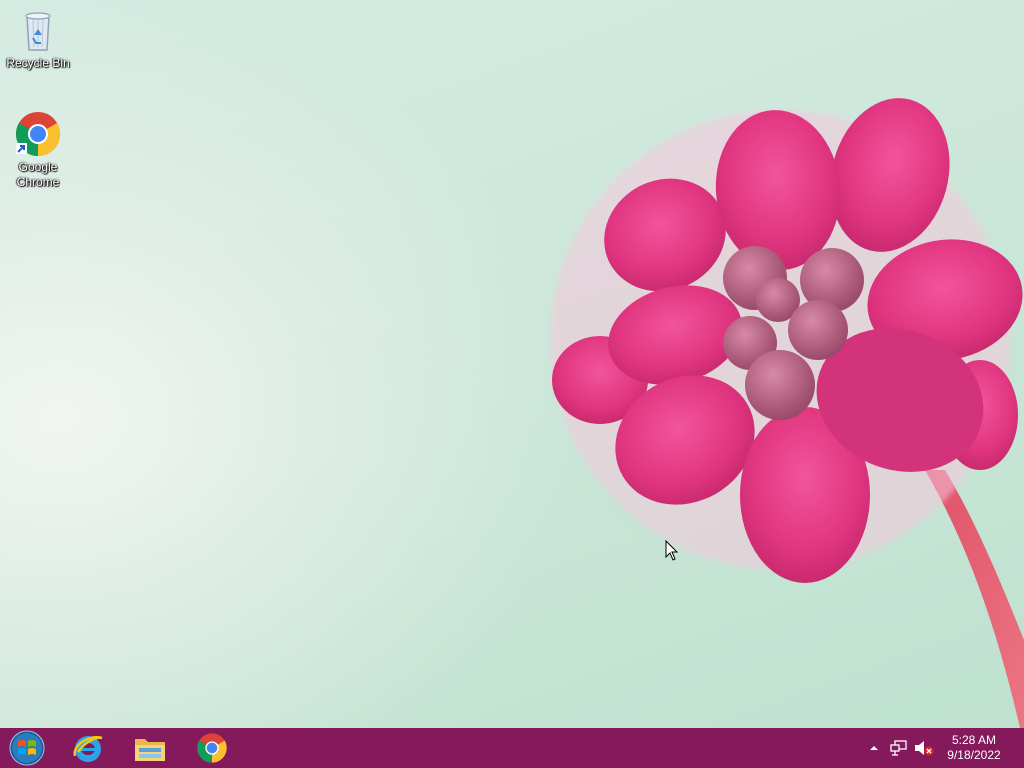  What do you see at coordinates (974, 755) in the screenshot?
I see `clock-date: 9/18/2022` at bounding box center [974, 755].